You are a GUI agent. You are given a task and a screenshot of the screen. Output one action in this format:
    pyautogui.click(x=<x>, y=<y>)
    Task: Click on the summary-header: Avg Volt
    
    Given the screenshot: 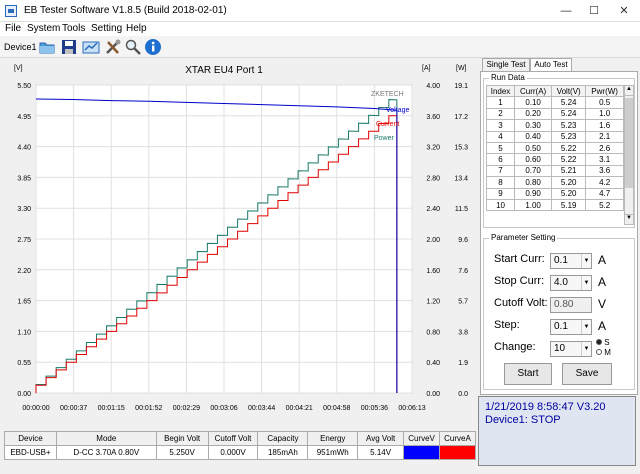 What is the action you would take?
    pyautogui.click(x=381, y=438)
    